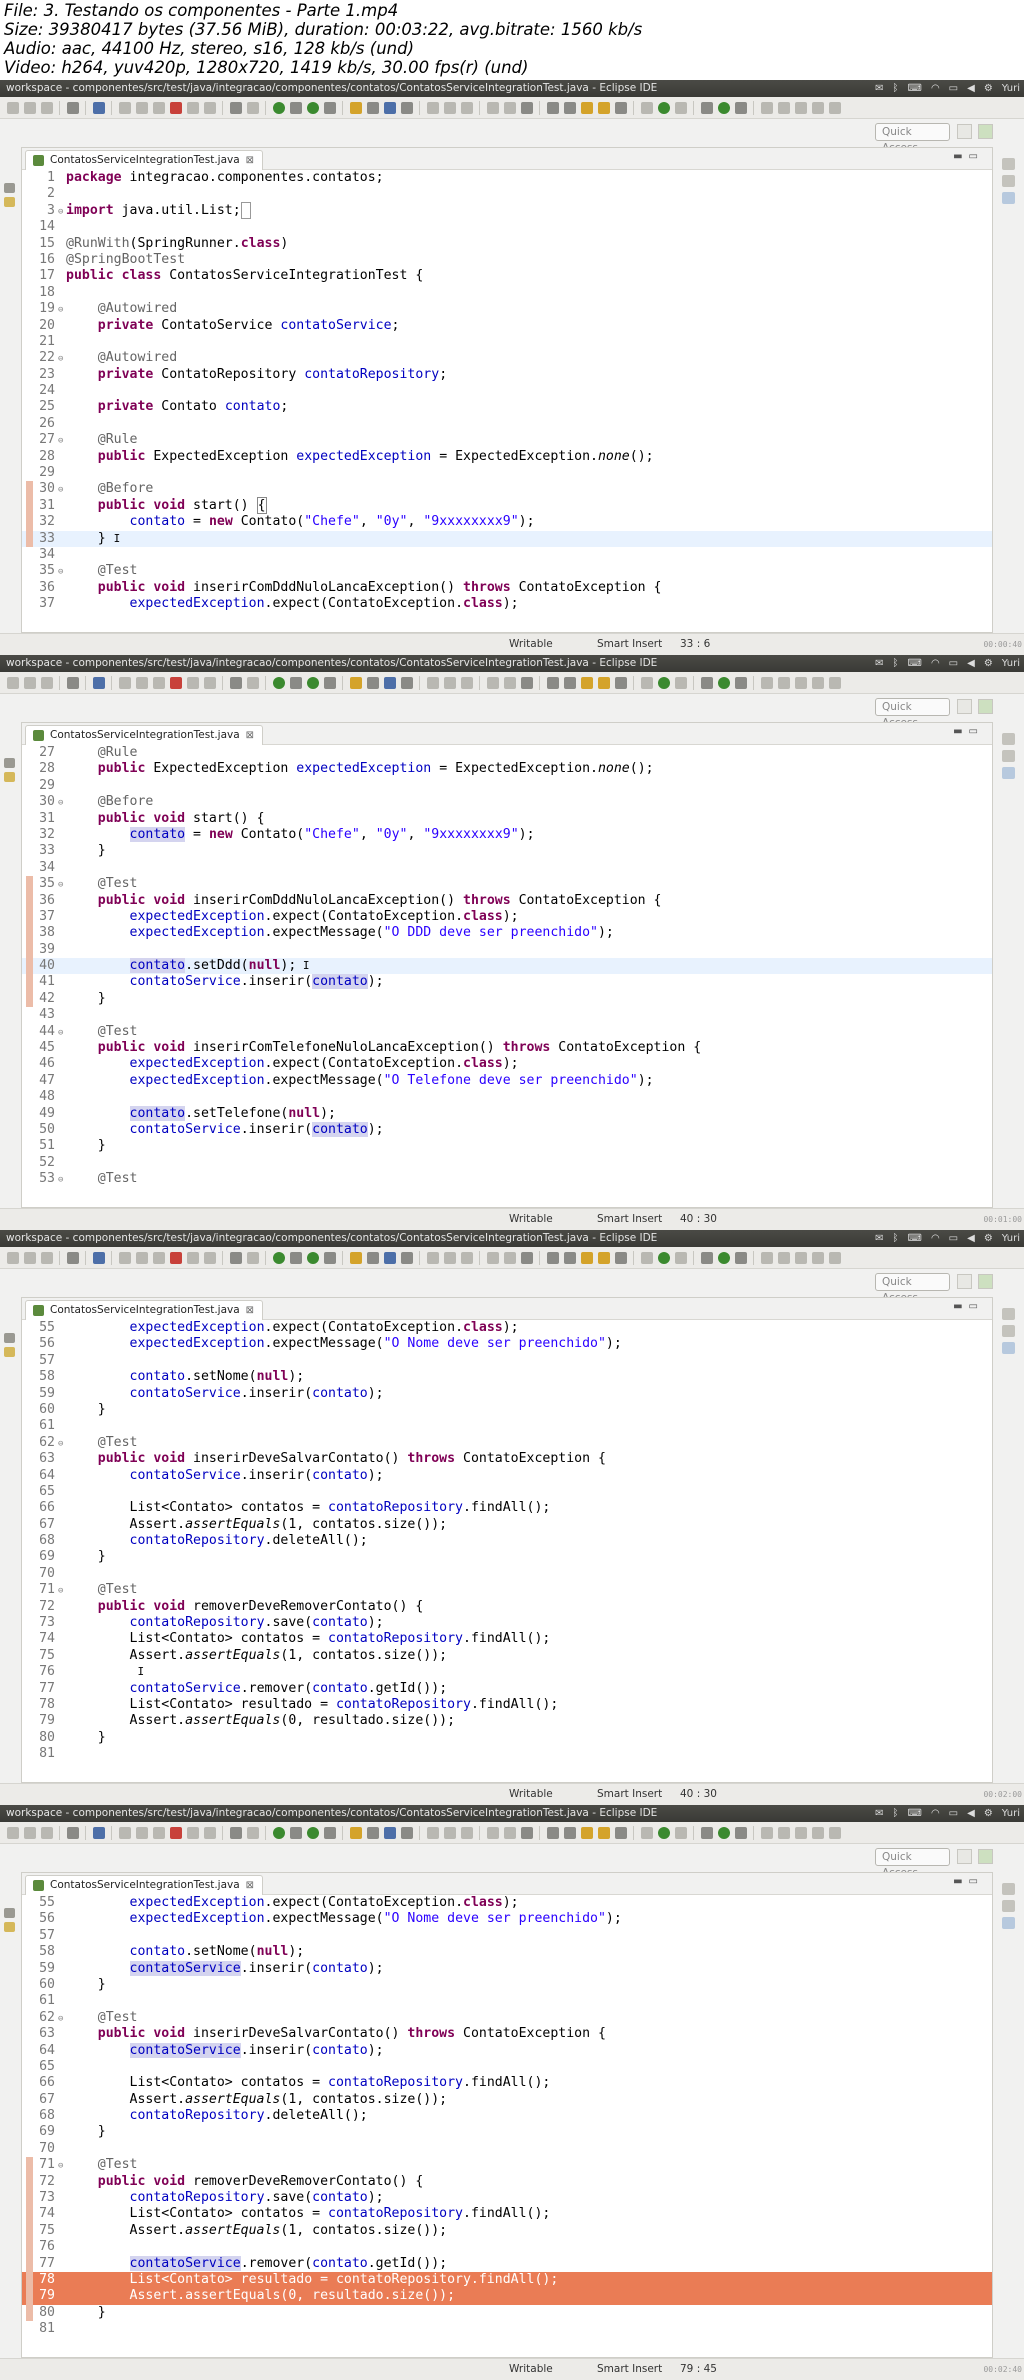 The height and width of the screenshot is (2380, 1024). Describe the element at coordinates (507, 1590) in the screenshot. I see `code-line: 71 ⊖ @Test` at that location.